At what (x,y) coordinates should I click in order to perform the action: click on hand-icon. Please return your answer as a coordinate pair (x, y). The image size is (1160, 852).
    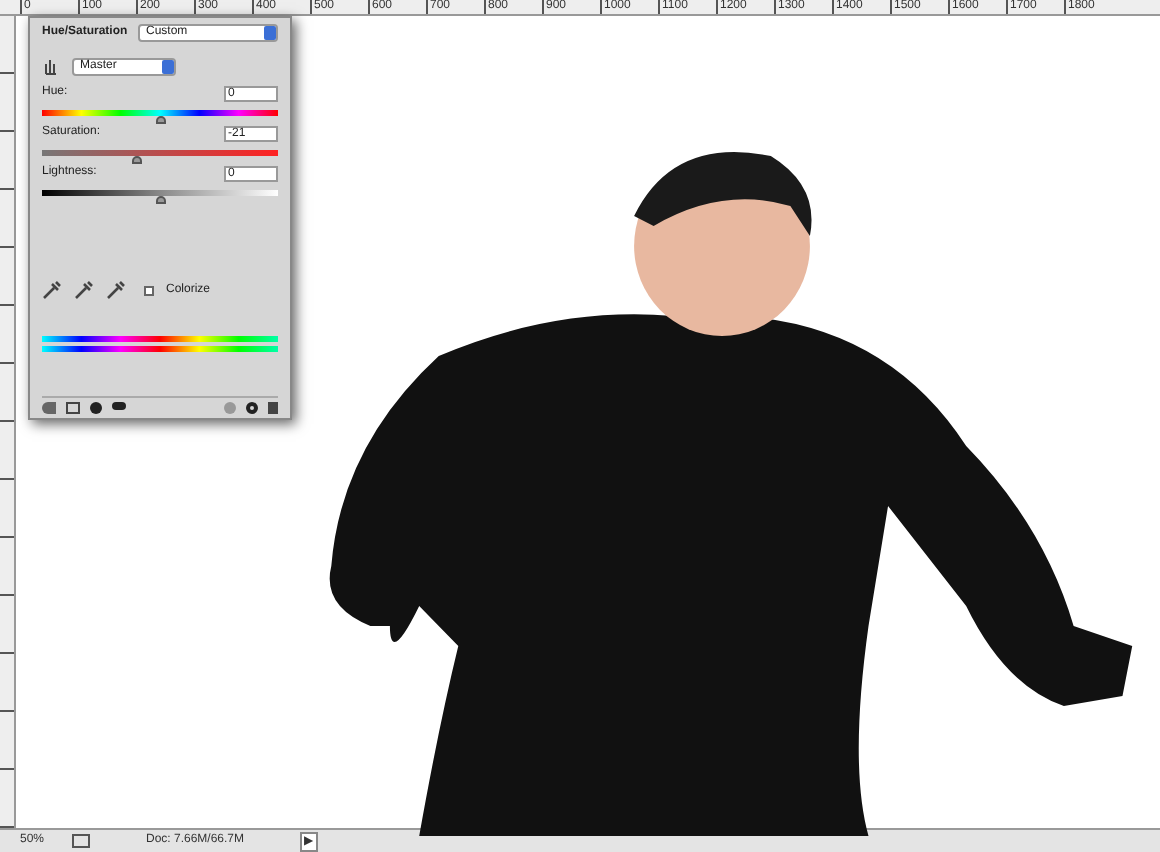
    Looking at the image, I should click on (51, 67).